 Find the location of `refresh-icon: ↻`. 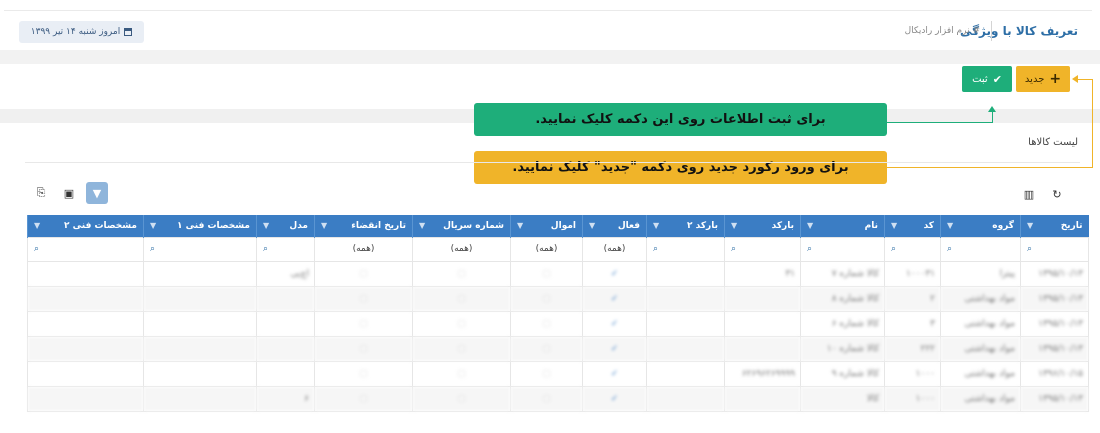

refresh-icon: ↻ is located at coordinates (1057, 194).